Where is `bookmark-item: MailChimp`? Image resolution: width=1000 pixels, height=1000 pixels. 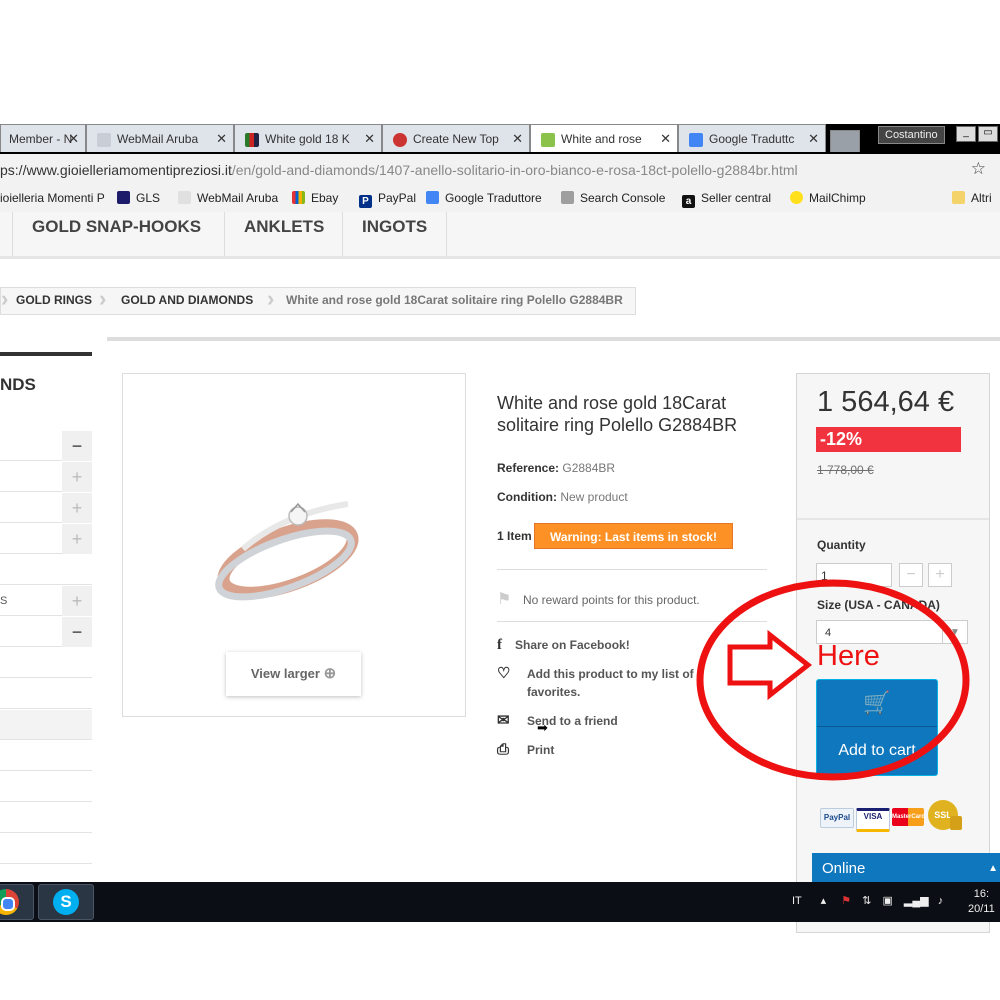 bookmark-item: MailChimp is located at coordinates (828, 198).